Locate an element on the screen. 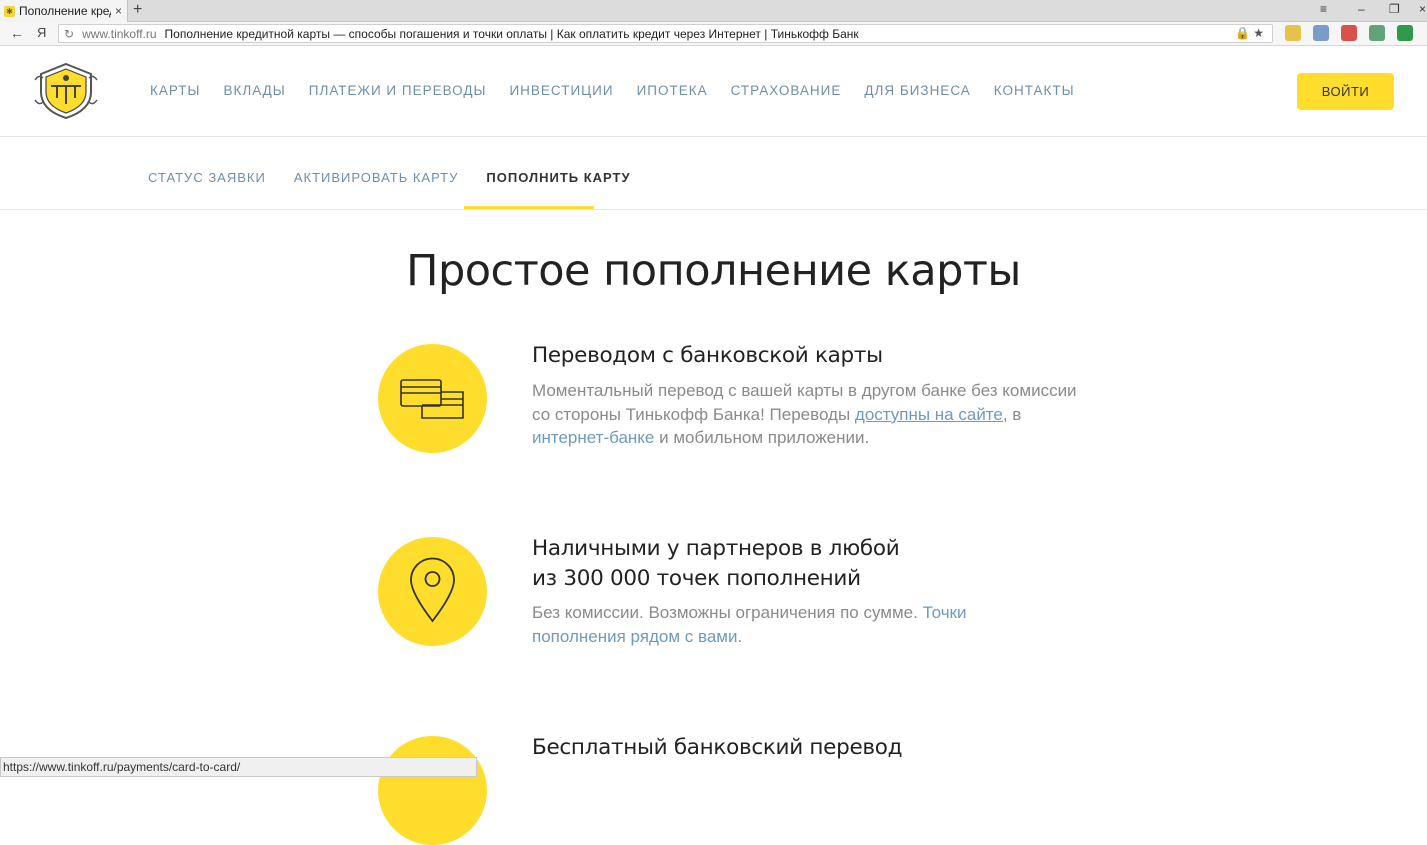 The image size is (1427, 845). nav-contacts: КОНТАКТЫ is located at coordinates (1034, 90).